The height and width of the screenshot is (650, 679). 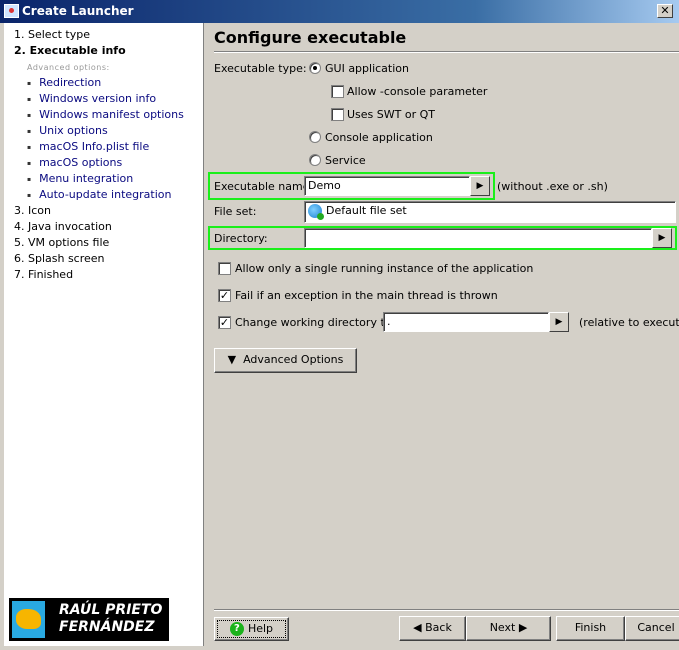 I want to click on change-dir-hint: (relative to executal, so click(x=629, y=322).